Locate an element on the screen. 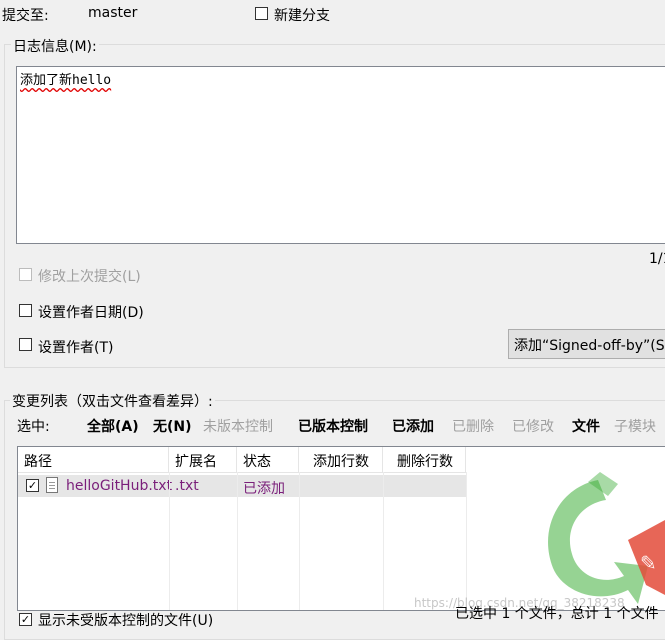 This screenshot has width=665, height=640. filter-modified-link: 已修改 is located at coordinates (533, 426).